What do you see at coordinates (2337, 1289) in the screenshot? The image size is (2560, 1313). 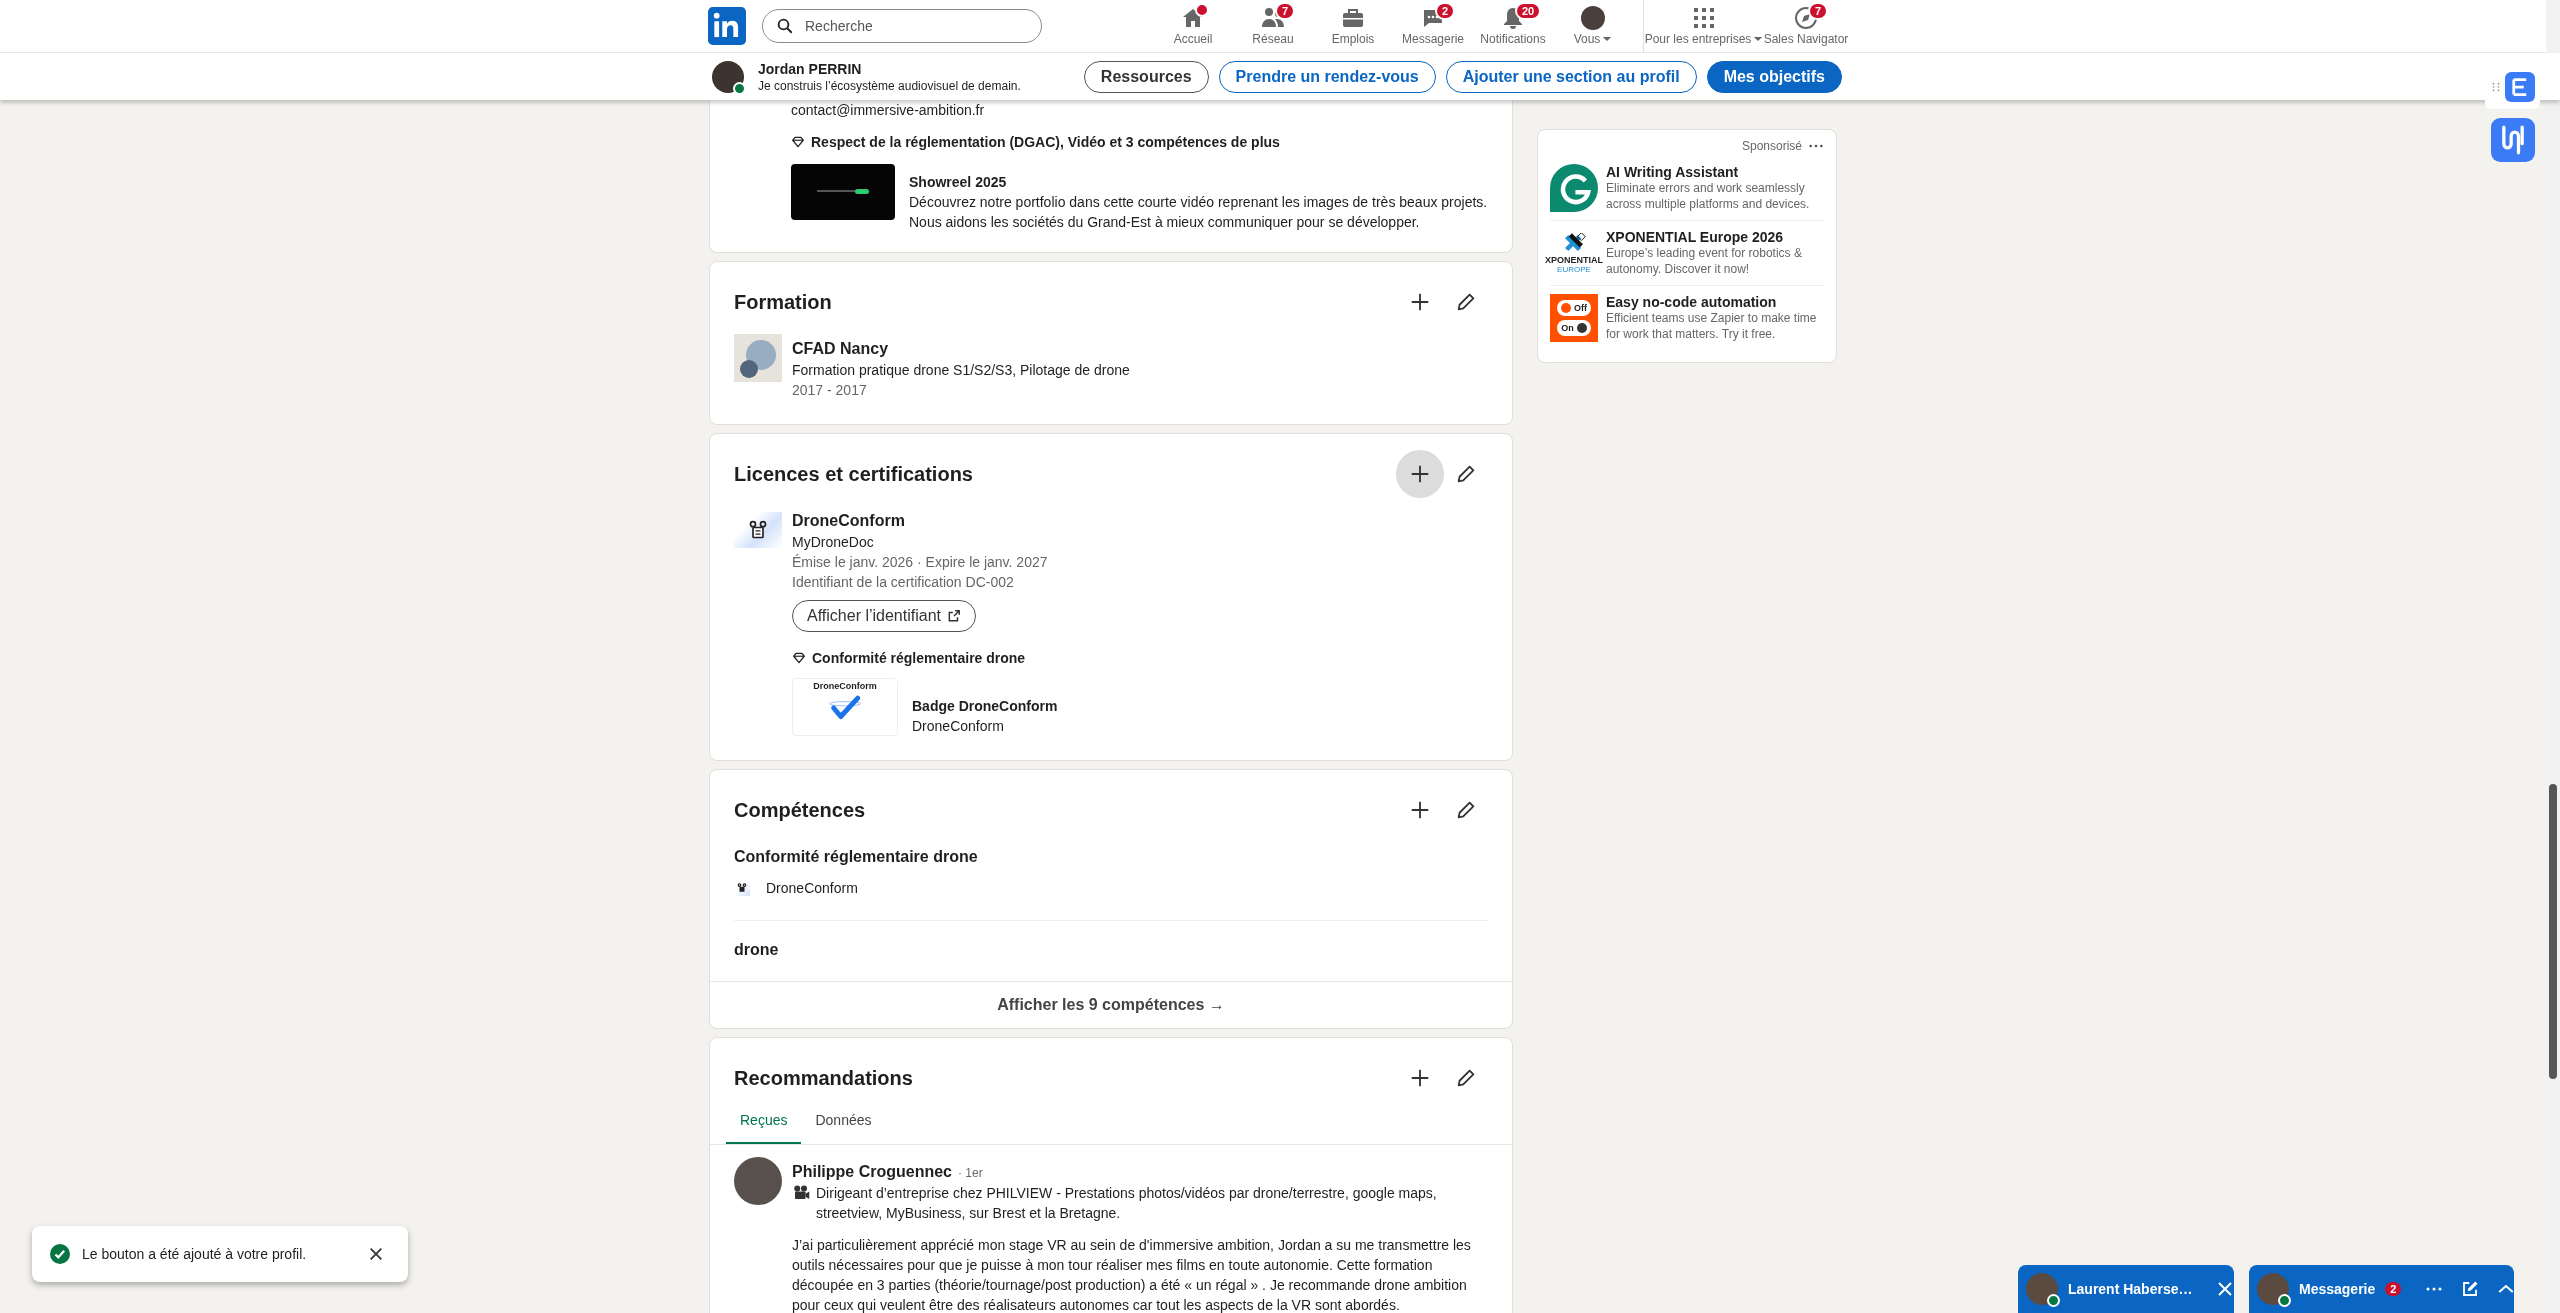 I see `chat-title: Messagerie` at bounding box center [2337, 1289].